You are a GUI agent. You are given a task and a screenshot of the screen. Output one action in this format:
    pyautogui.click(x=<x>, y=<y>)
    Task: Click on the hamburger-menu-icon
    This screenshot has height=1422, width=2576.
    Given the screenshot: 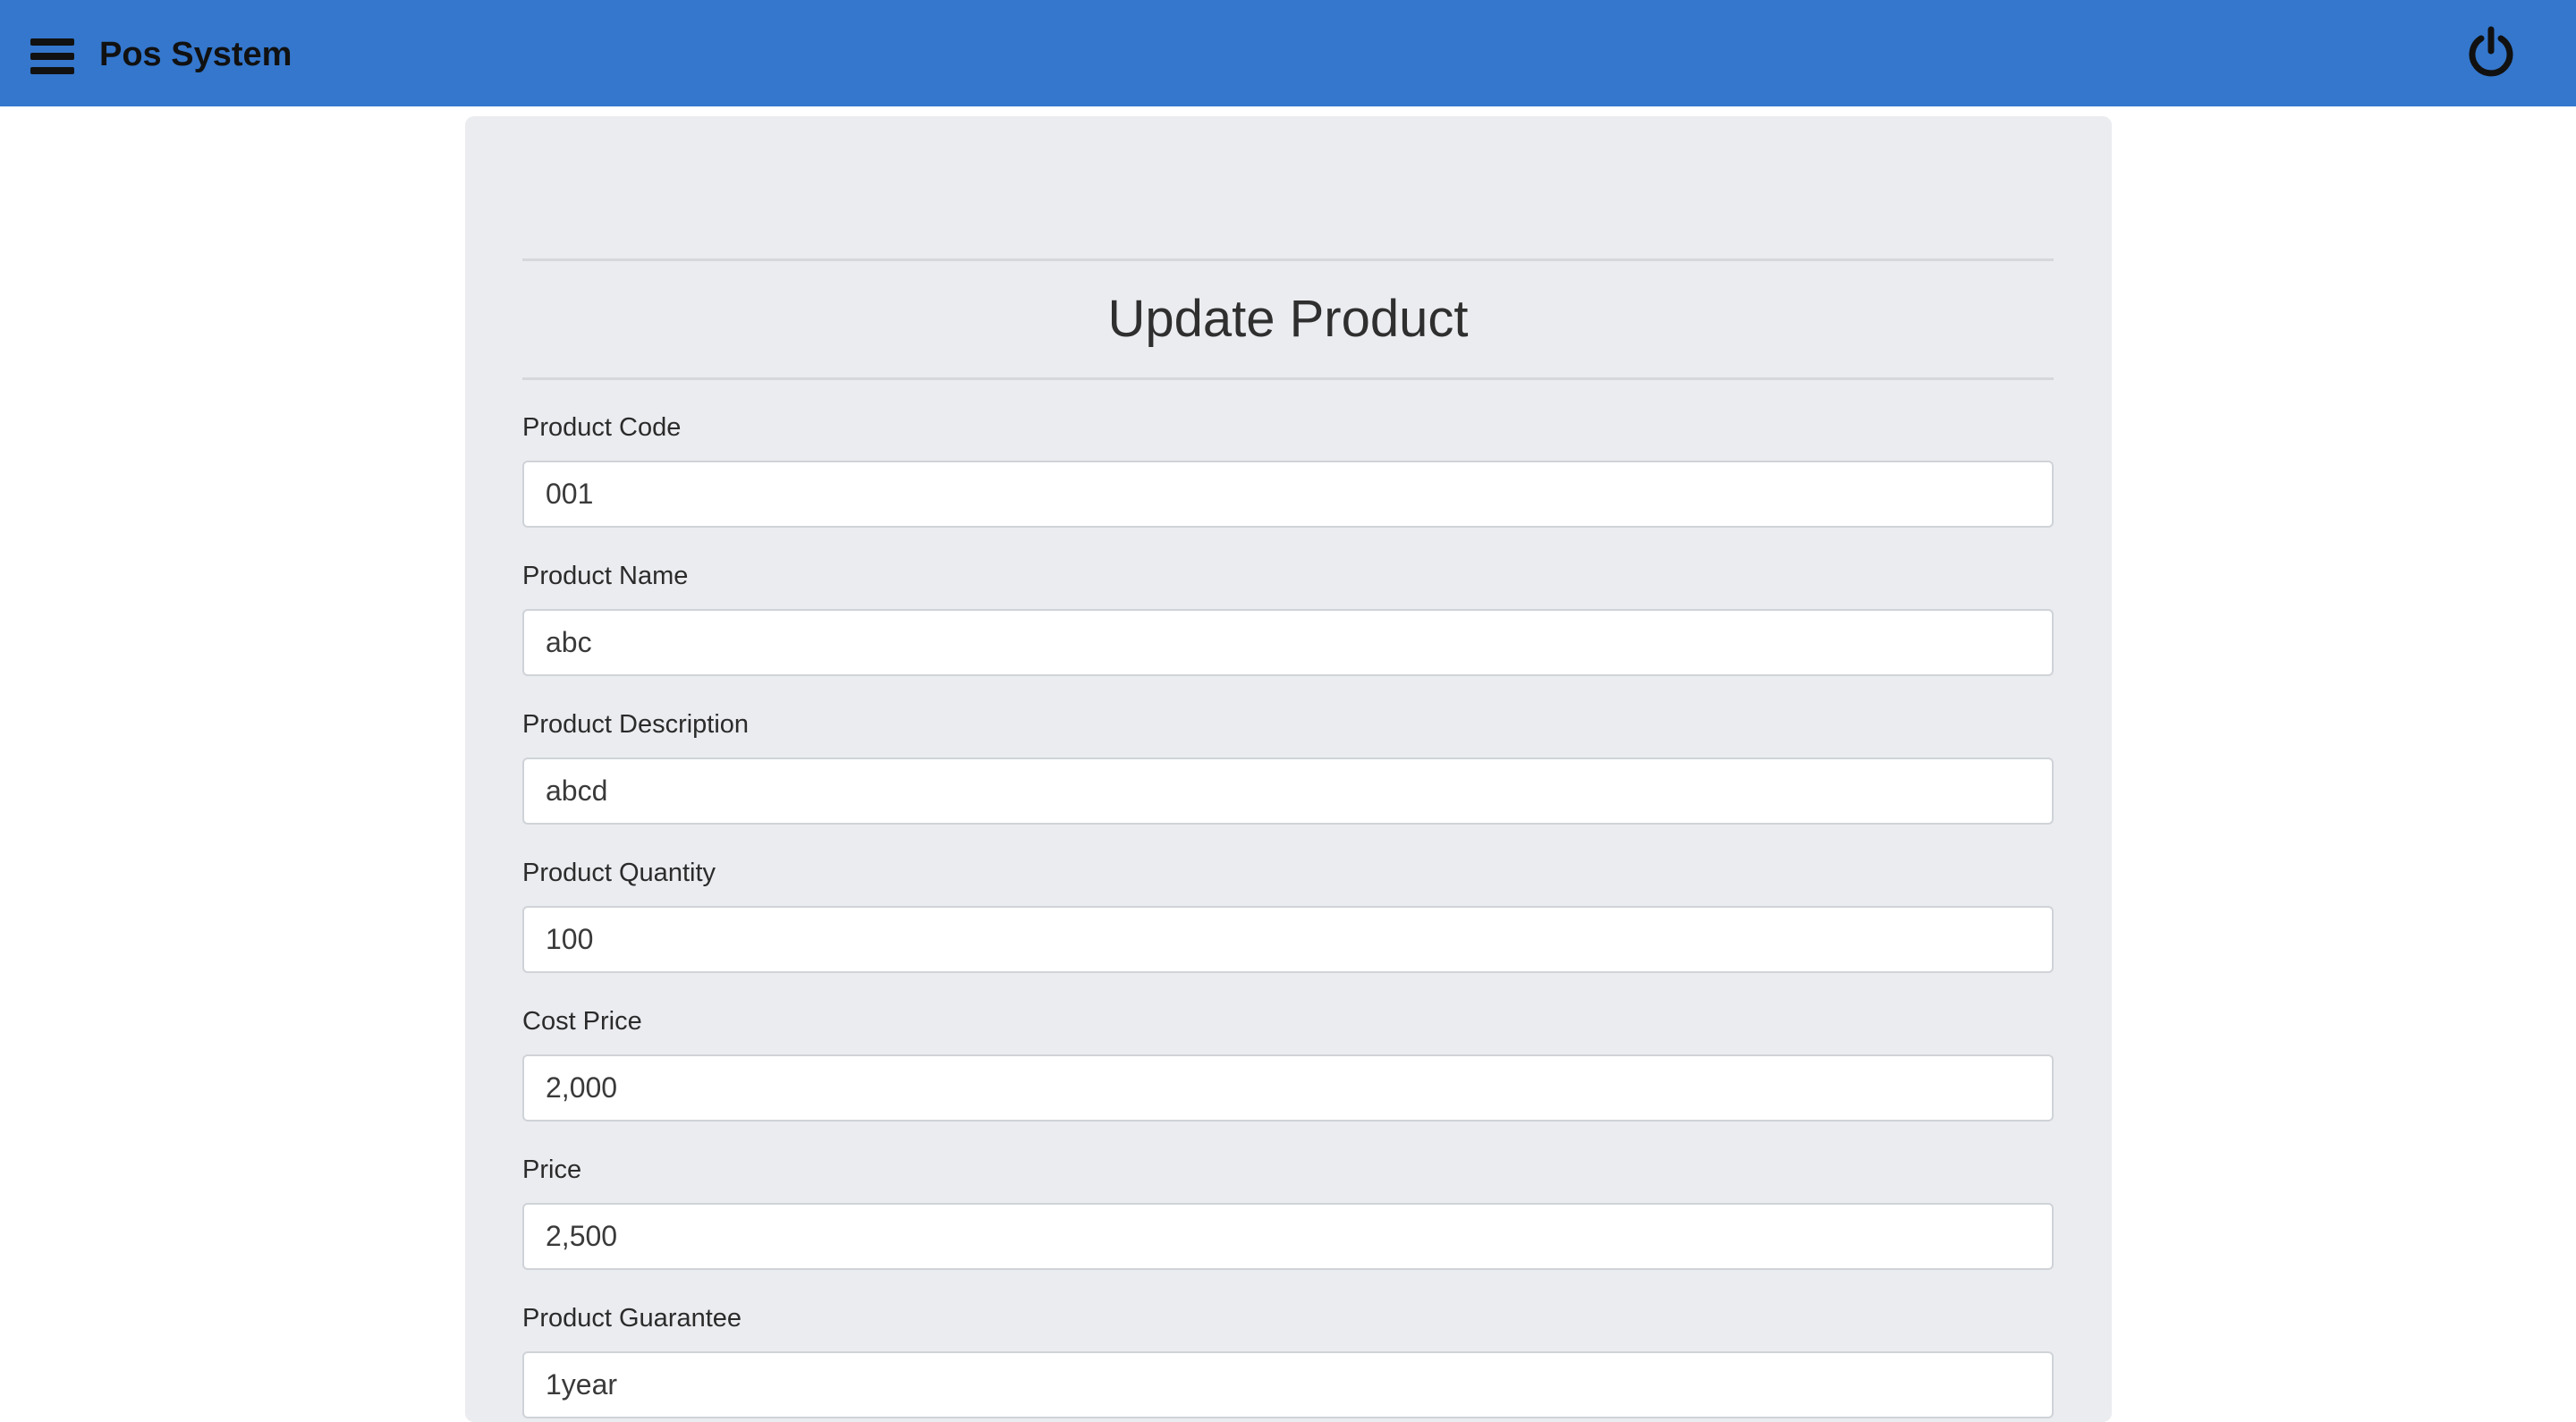 What is the action you would take?
    pyautogui.click(x=52, y=56)
    